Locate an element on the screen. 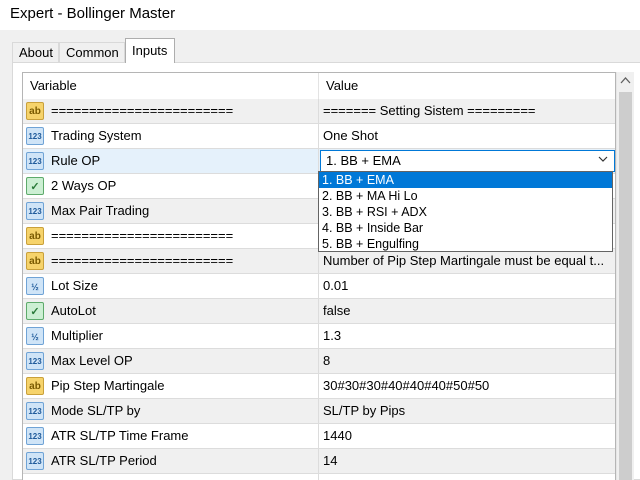 Image resolution: width=640 pixels, height=480 pixels. variable-value: 14 is located at coordinates (469, 461).